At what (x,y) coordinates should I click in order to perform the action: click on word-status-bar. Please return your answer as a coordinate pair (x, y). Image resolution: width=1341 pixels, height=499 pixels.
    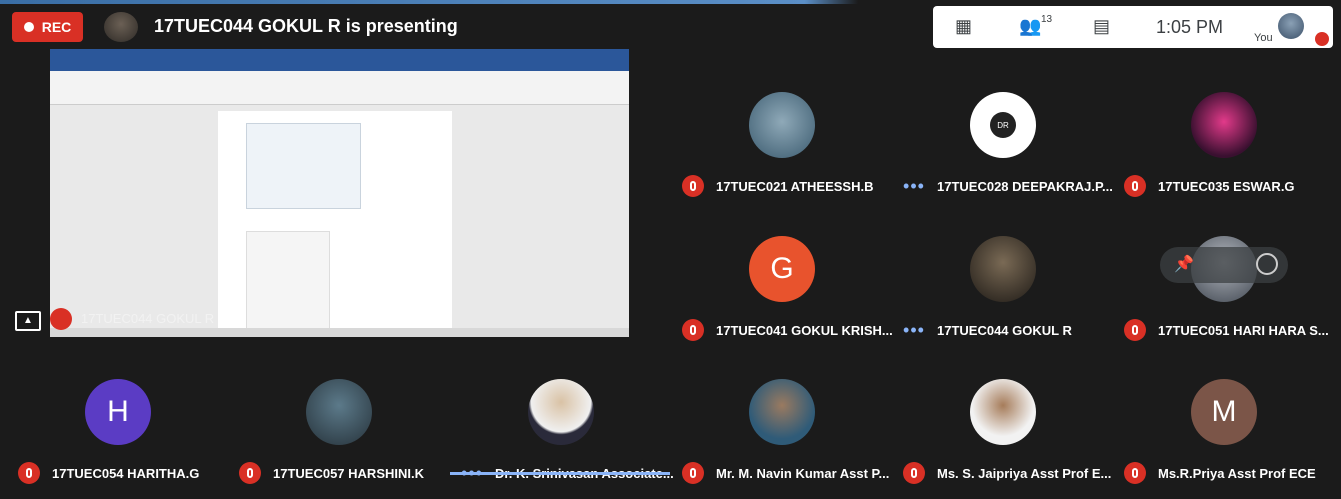
    Looking at the image, I should click on (339, 332).